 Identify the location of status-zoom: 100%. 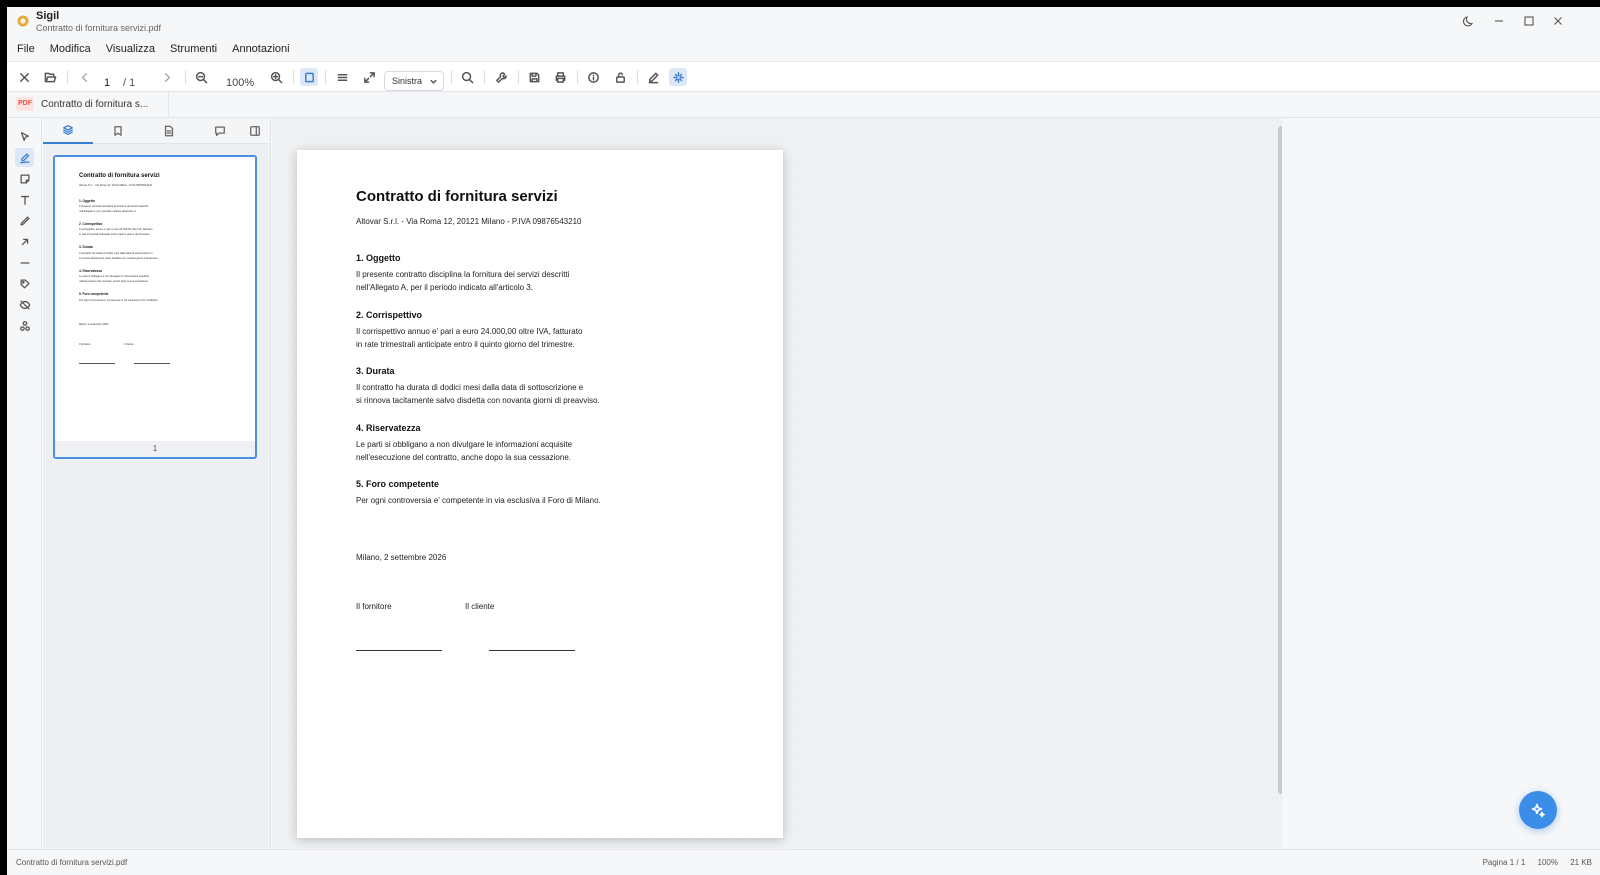
(1547, 862).